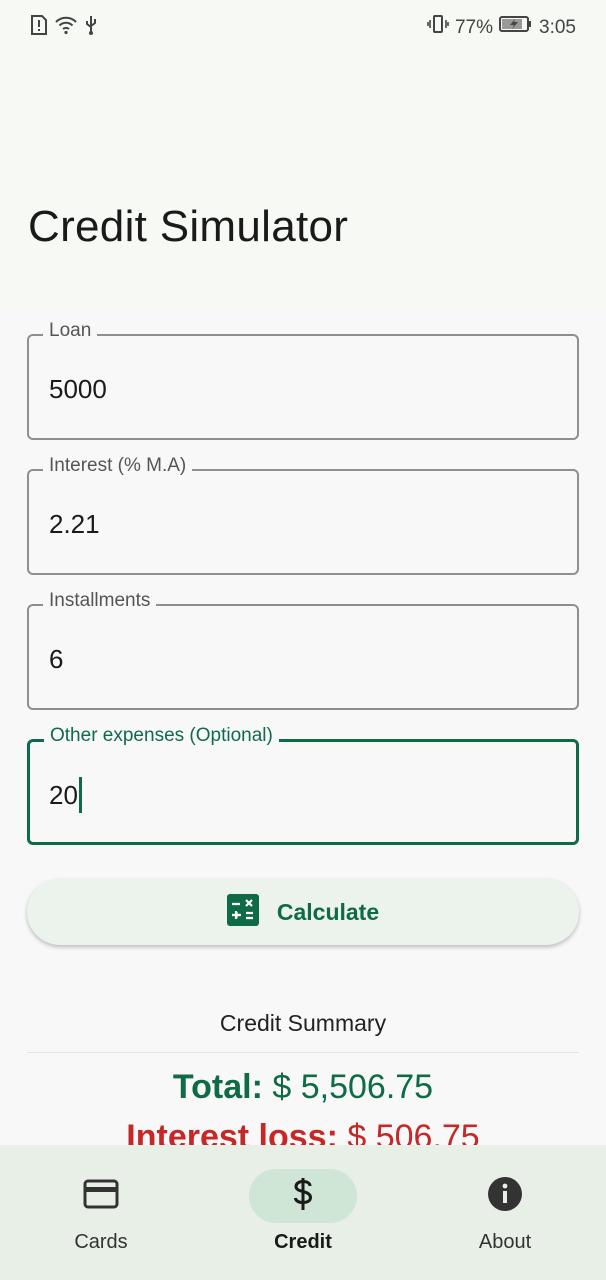 The width and height of the screenshot is (606, 1280). What do you see at coordinates (91, 27) in the screenshot?
I see `usb-icon` at bounding box center [91, 27].